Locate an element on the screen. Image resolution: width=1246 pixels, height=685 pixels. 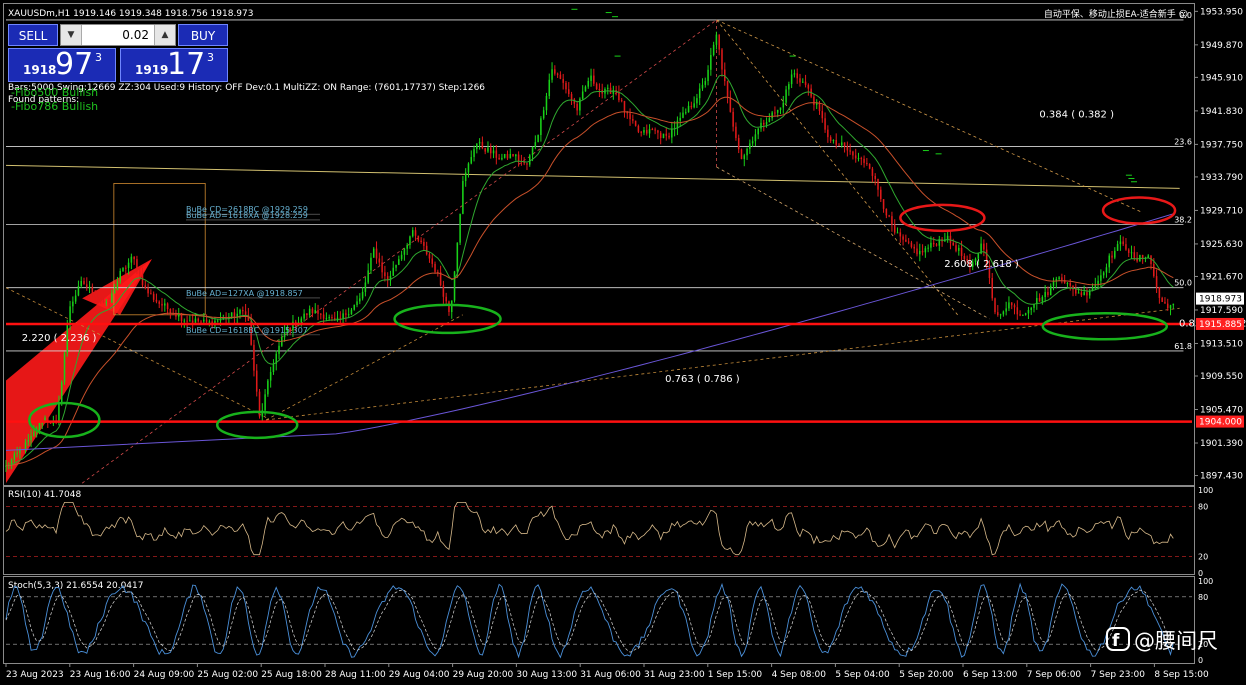
fib-level-label: 50.0 is located at coordinates (1183, 283).